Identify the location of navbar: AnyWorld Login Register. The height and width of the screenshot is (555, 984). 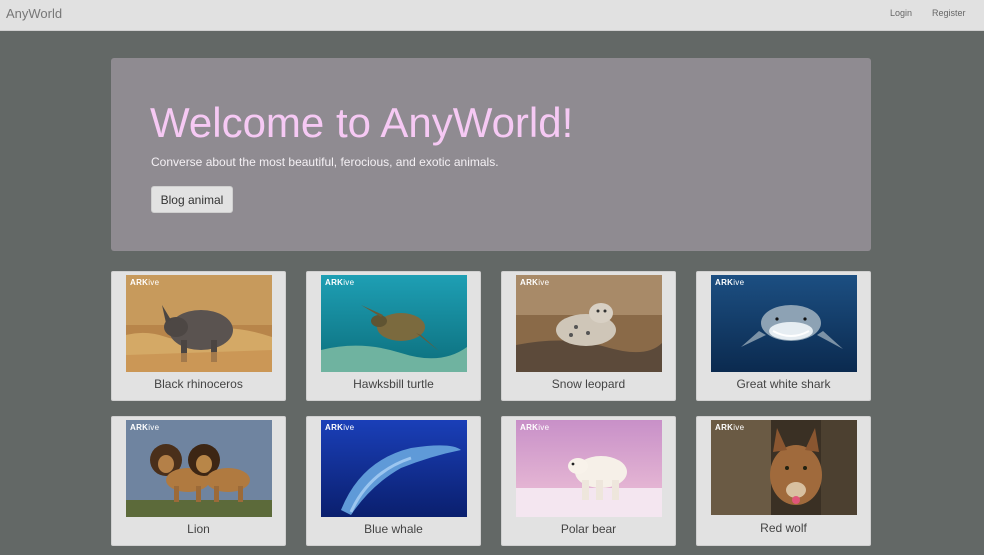
(492, 15).